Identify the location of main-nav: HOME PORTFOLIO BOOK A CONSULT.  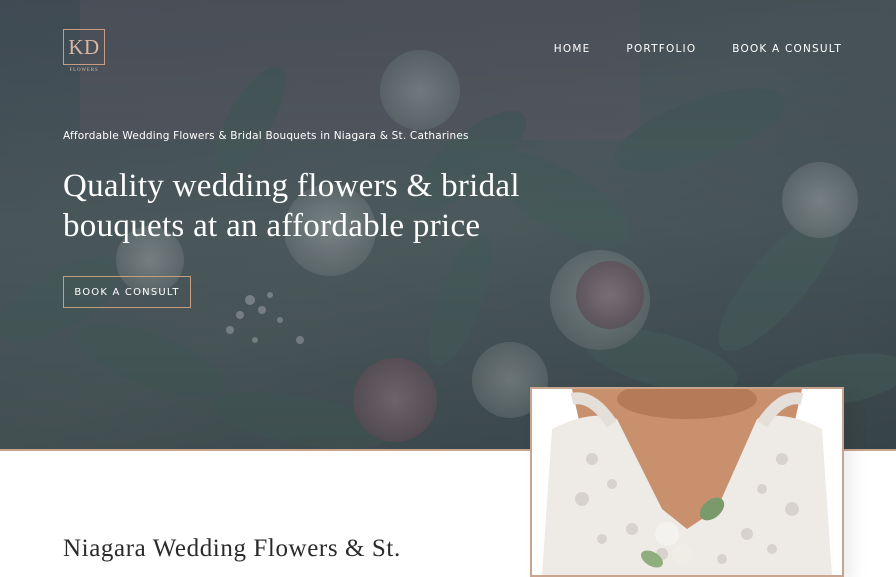
(698, 49).